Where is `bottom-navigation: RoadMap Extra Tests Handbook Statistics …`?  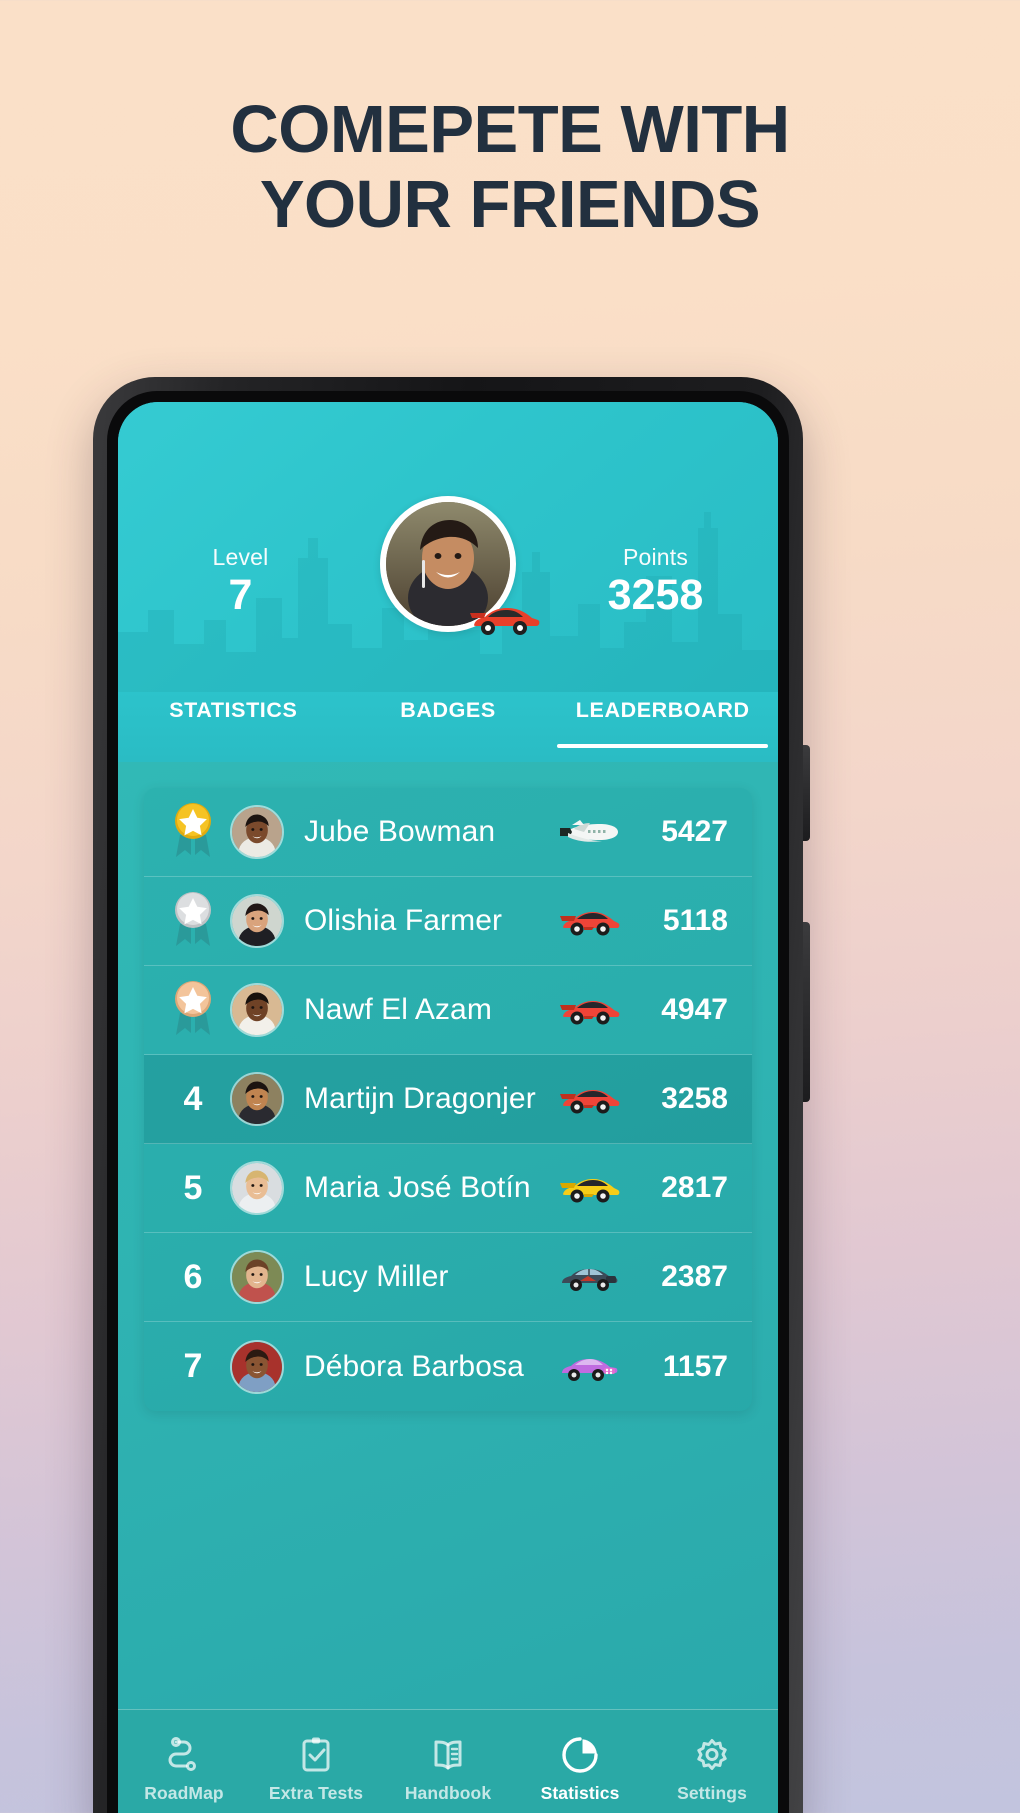
bottom-navigation: RoadMap Extra Tests Handbook Statistics … is located at coordinates (448, 1761).